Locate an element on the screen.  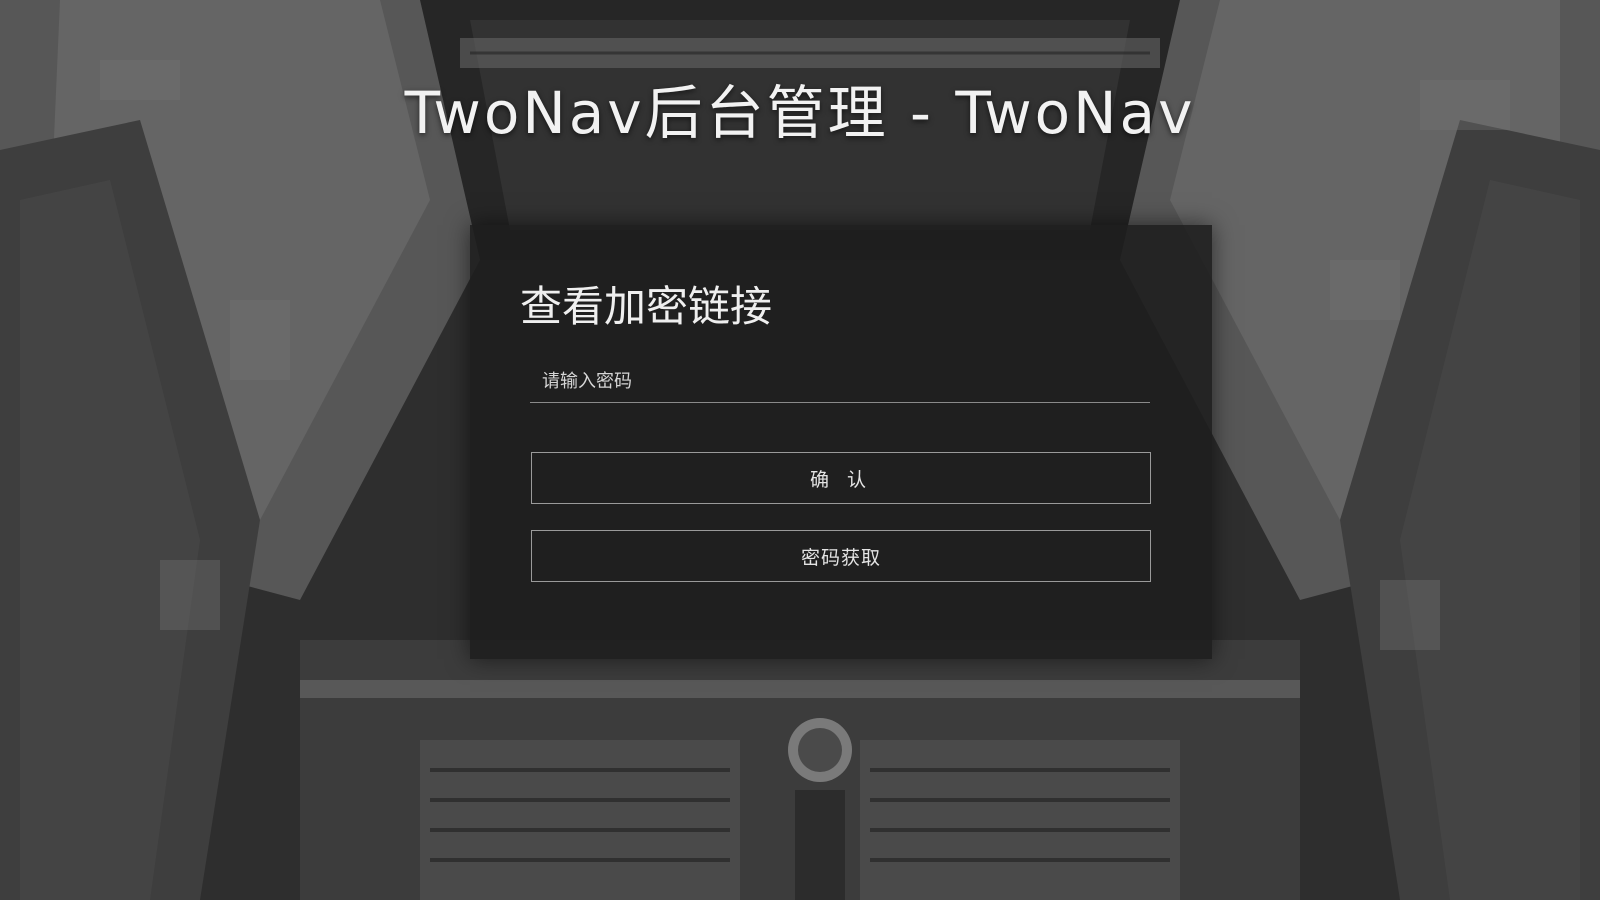
page-title: TwoNav后台管理 - TwoNav is located at coordinates (800, 113).